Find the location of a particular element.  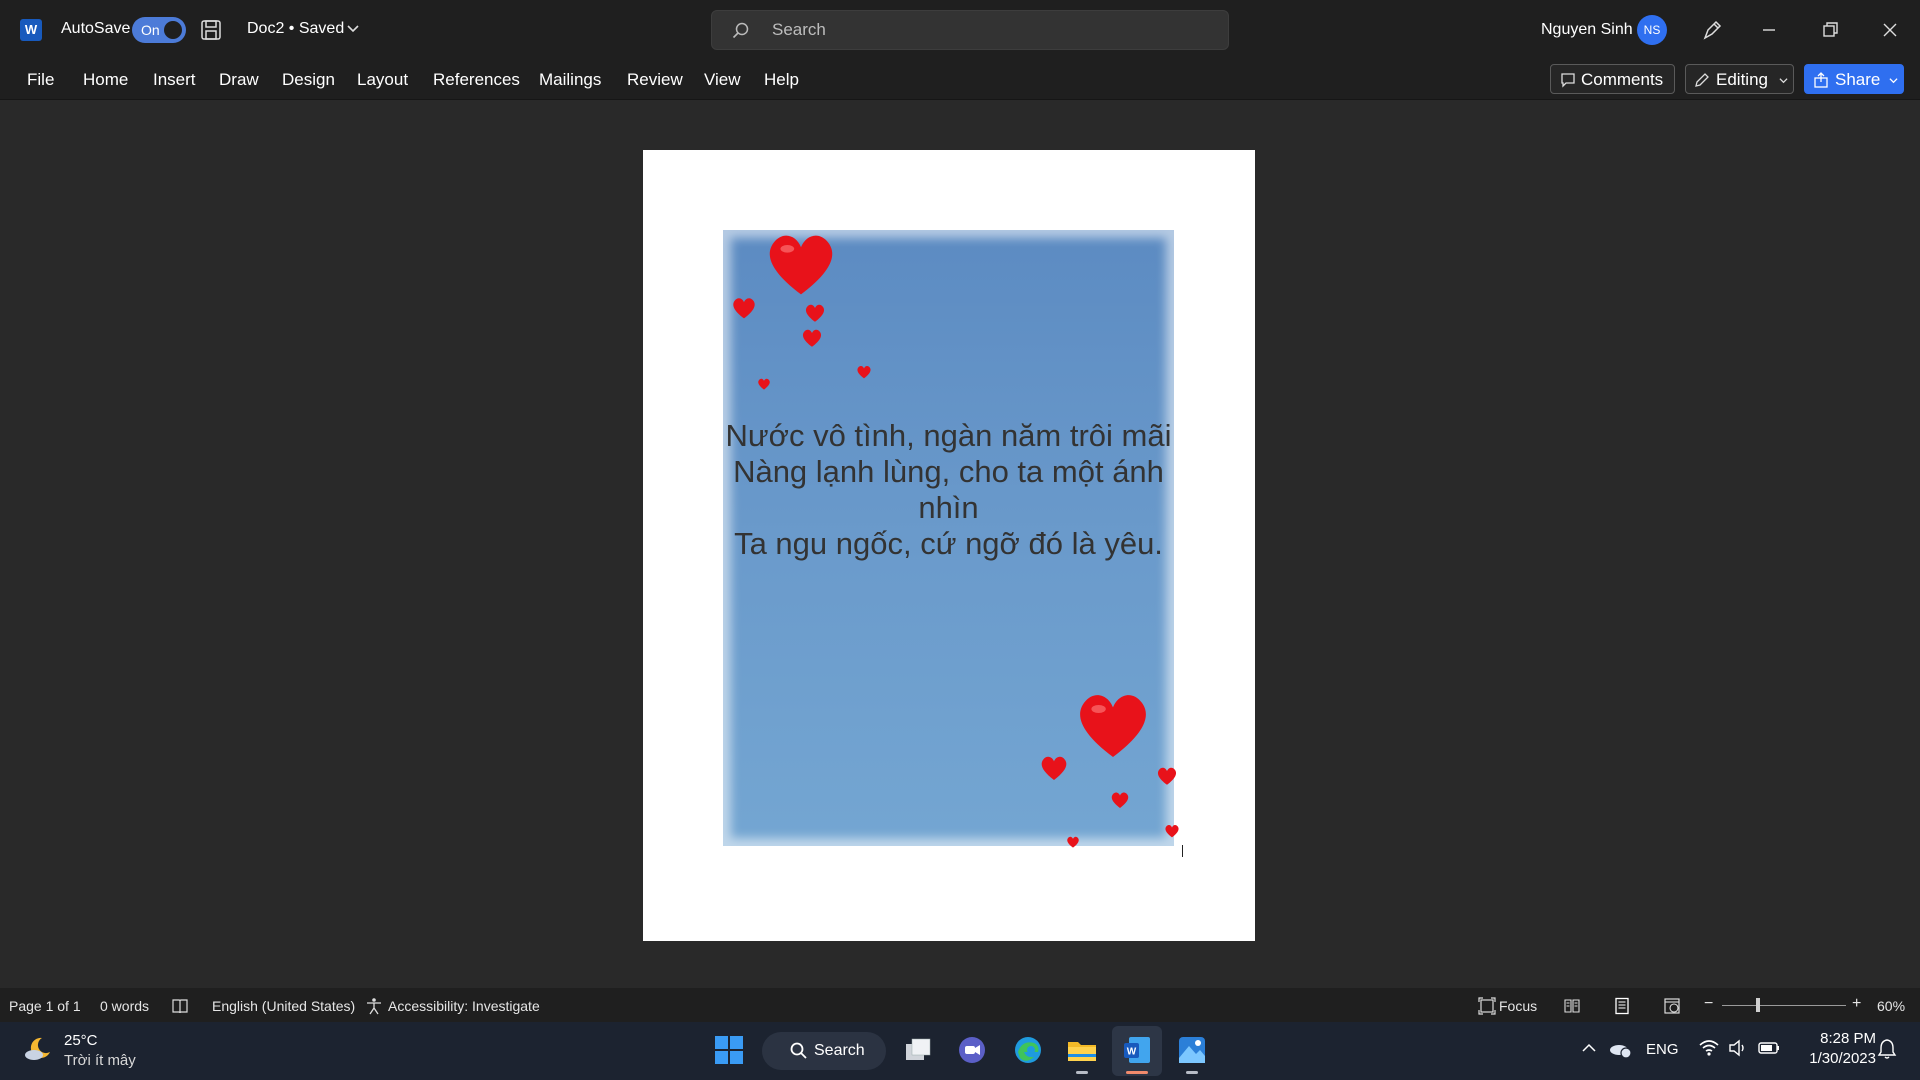

page-count: Page 1 of 1 is located at coordinates (45, 1006).